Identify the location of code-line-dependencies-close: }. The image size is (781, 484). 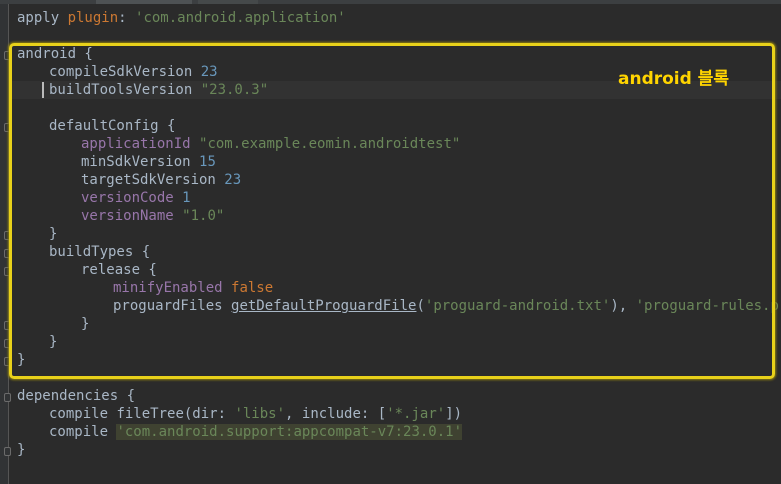
(21, 450).